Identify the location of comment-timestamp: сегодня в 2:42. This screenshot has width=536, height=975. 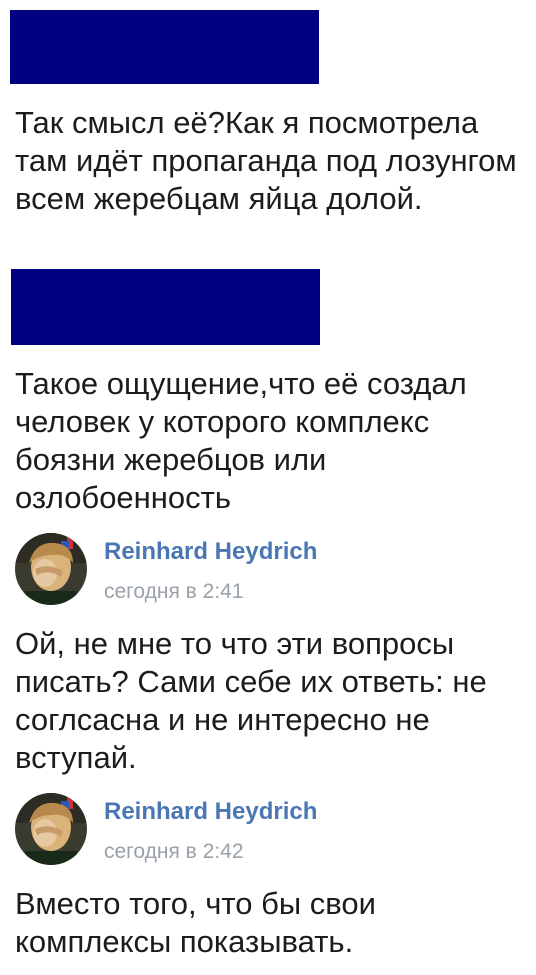
(174, 852).